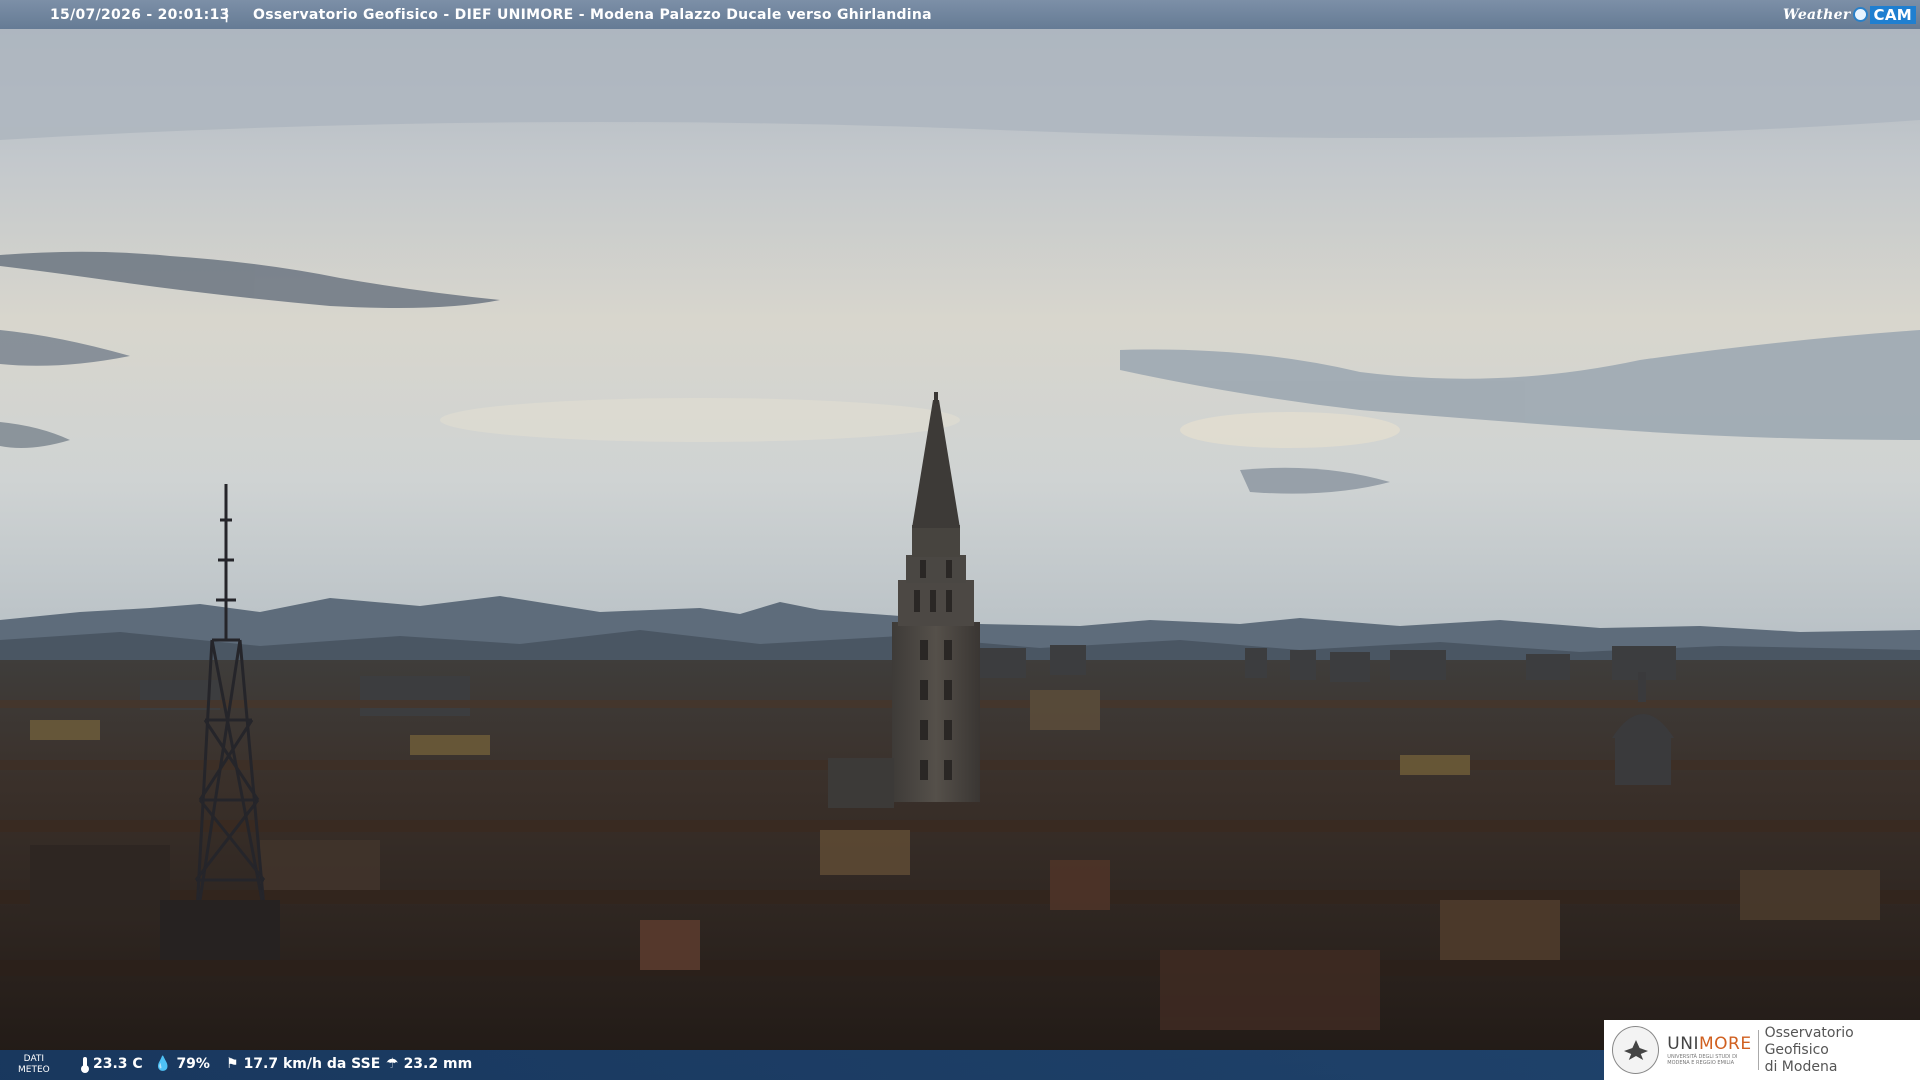 The image size is (1920, 1080). What do you see at coordinates (392, 1064) in the screenshot?
I see `rain-icon: ☂` at bounding box center [392, 1064].